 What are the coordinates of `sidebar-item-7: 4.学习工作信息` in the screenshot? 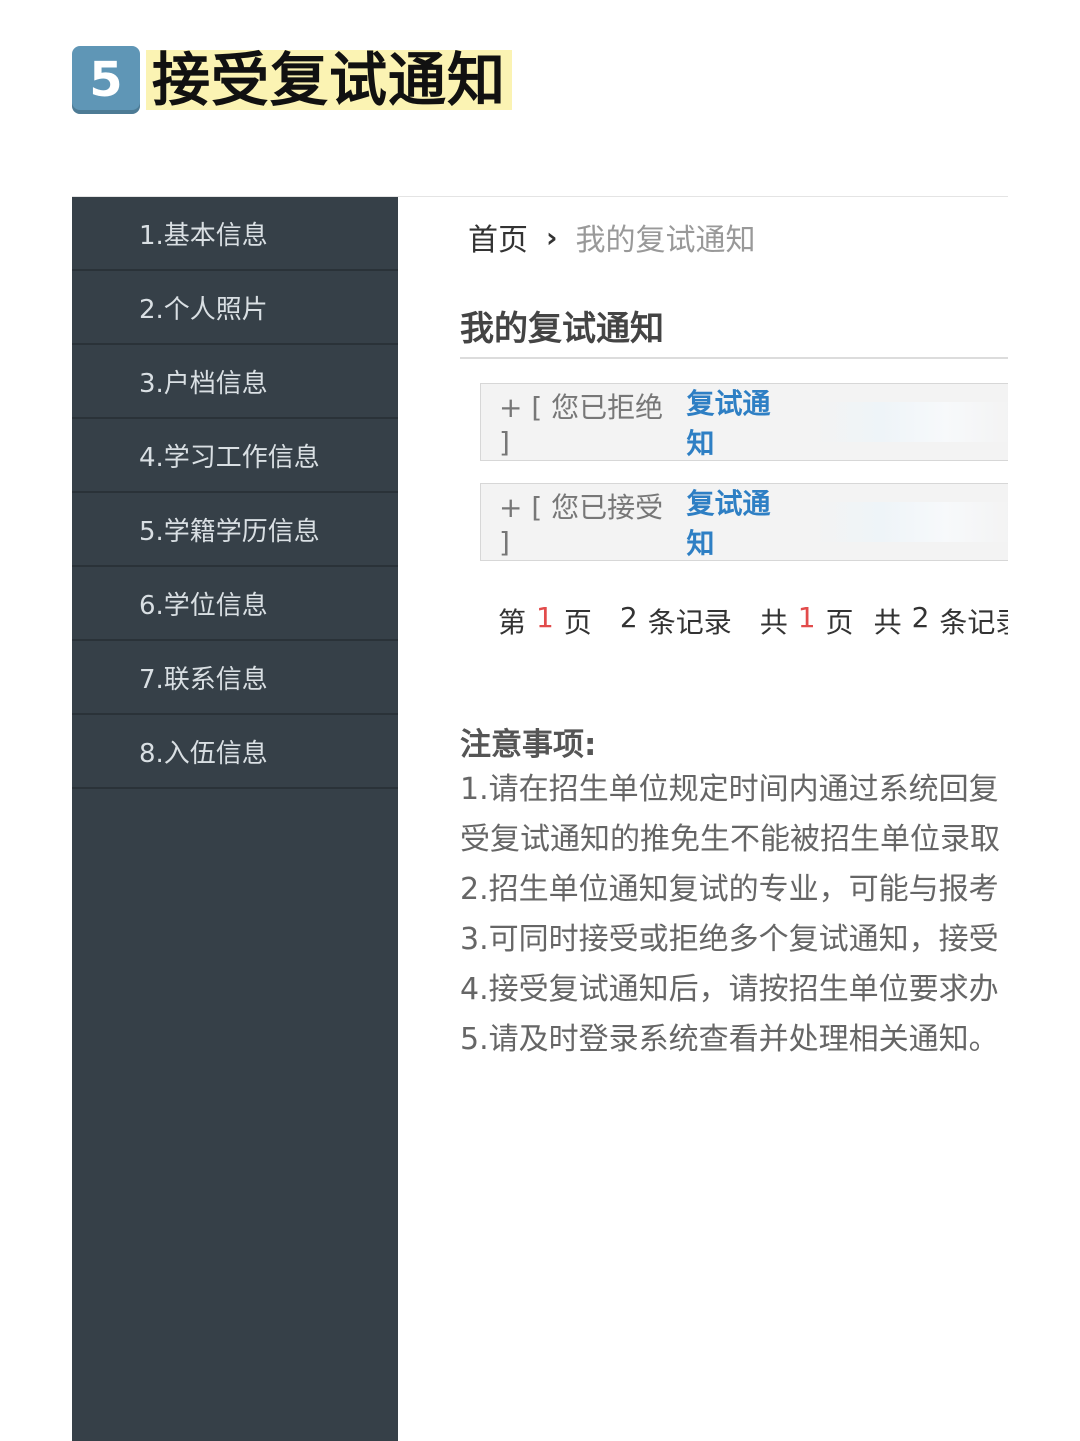 It's located at (235, 456).